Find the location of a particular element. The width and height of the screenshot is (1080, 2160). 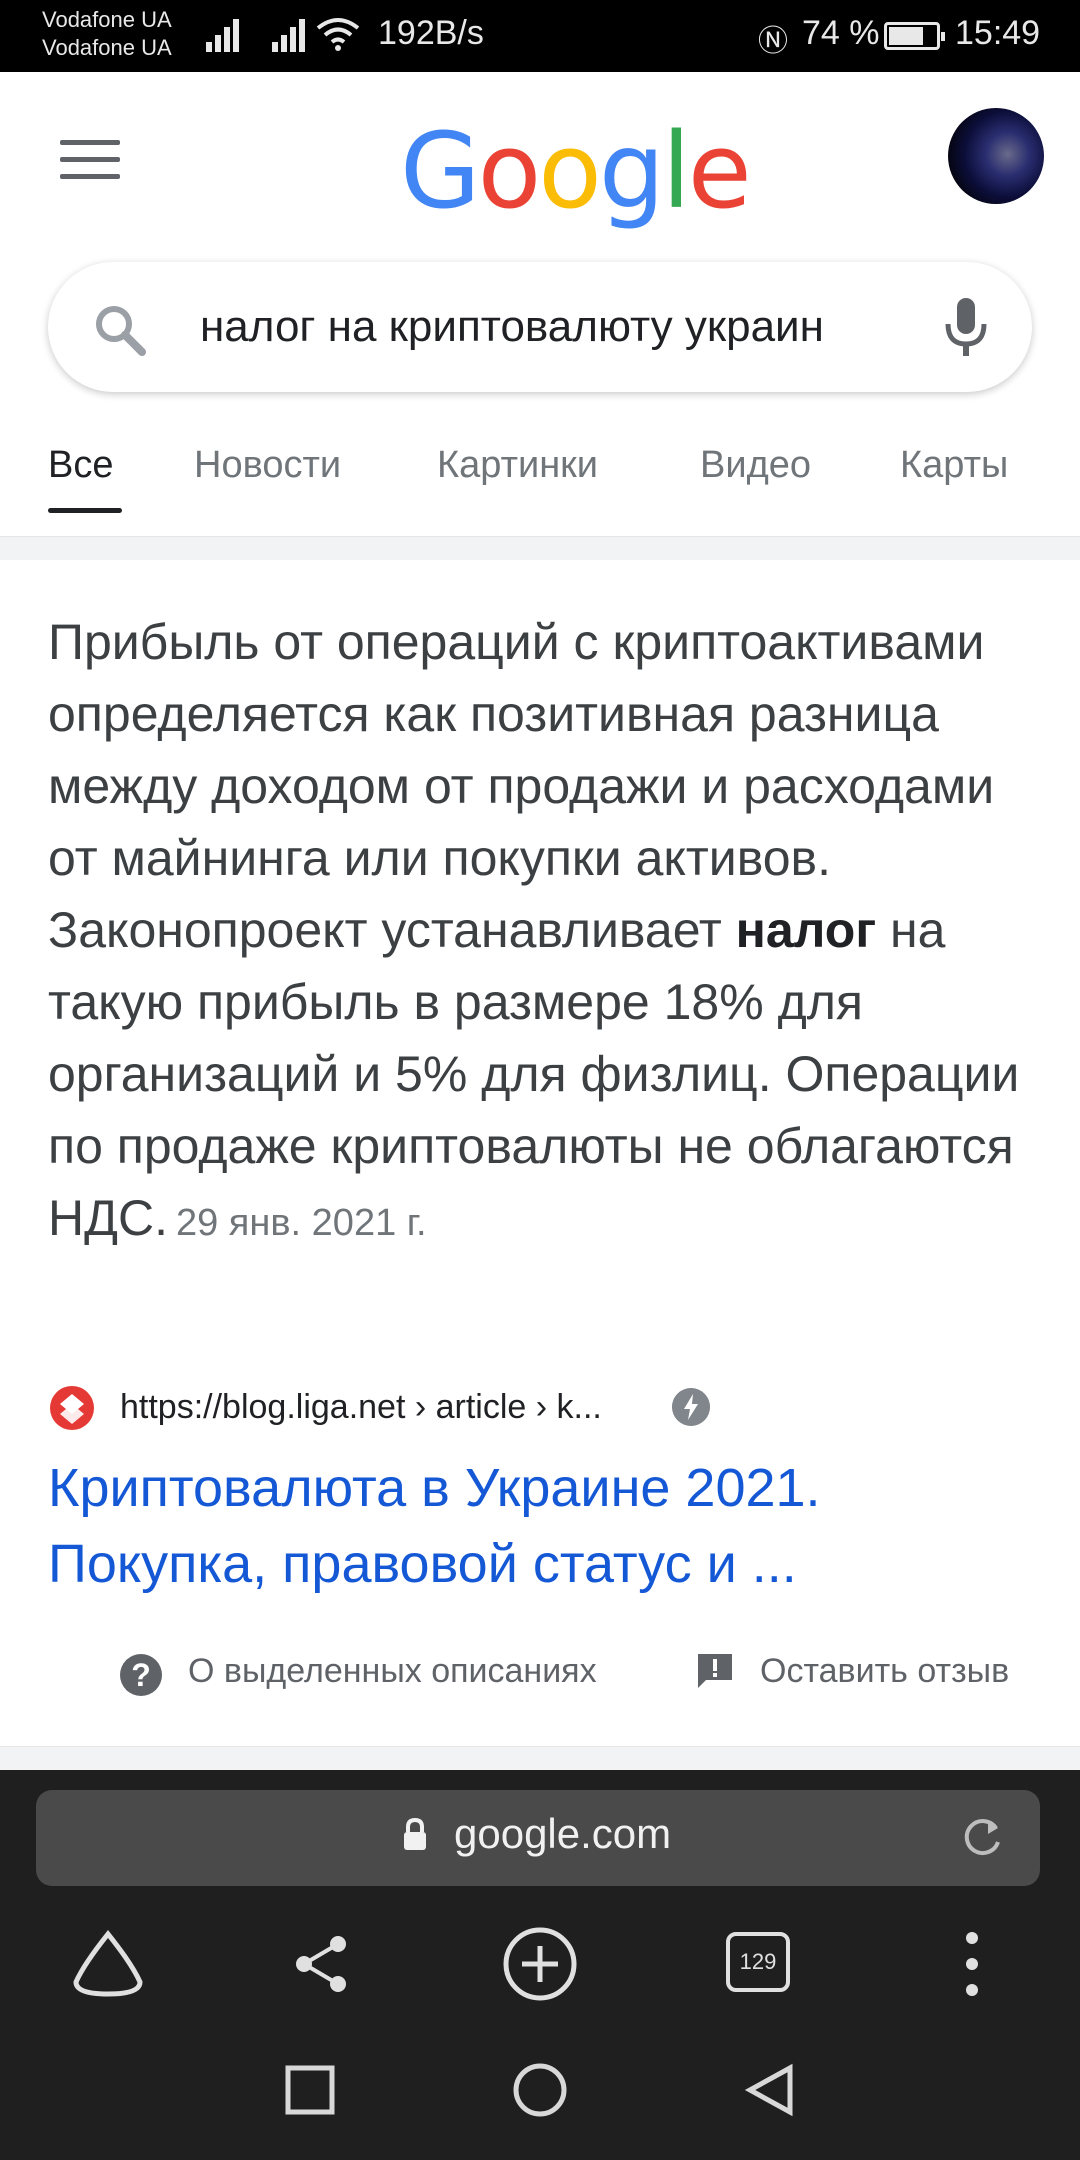

search-icon is located at coordinates (120, 330).